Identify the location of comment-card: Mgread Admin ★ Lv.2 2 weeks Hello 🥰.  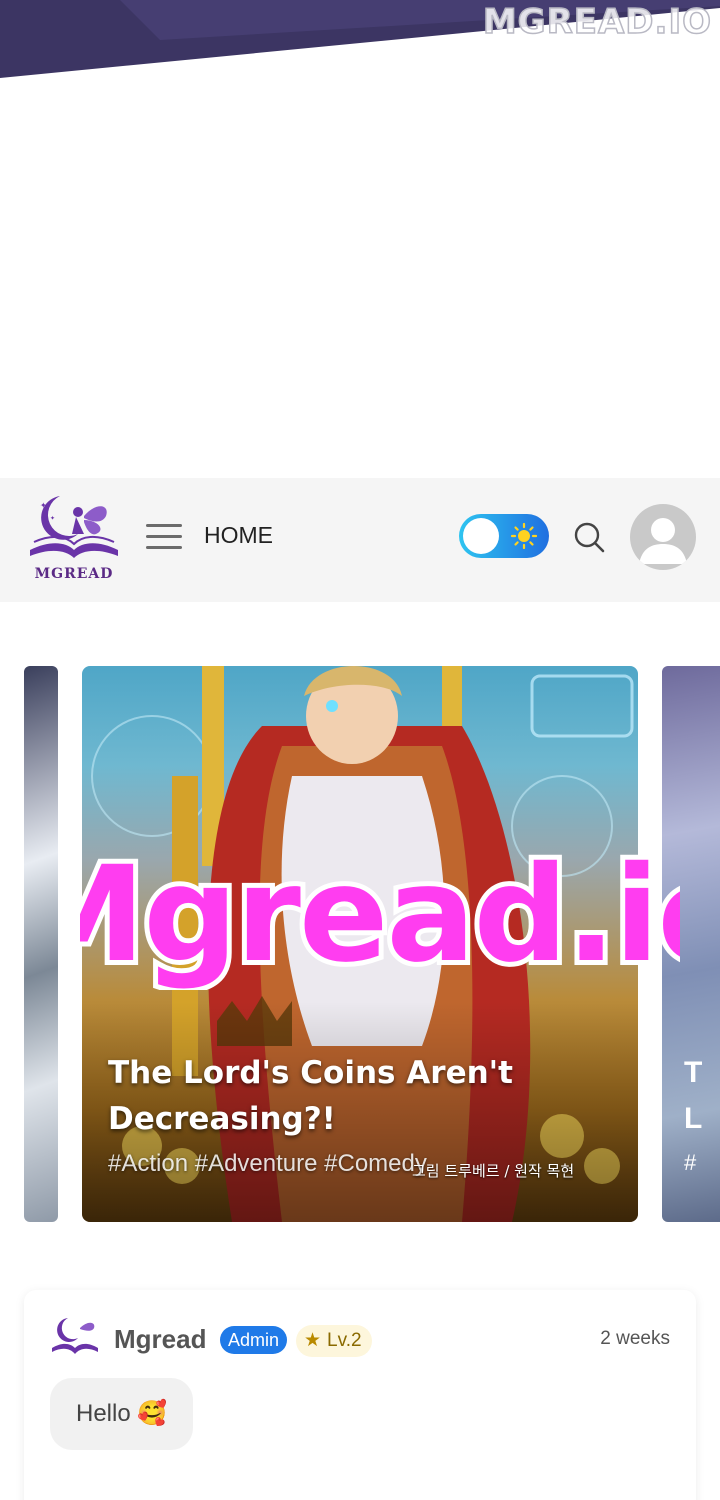
(360, 1395).